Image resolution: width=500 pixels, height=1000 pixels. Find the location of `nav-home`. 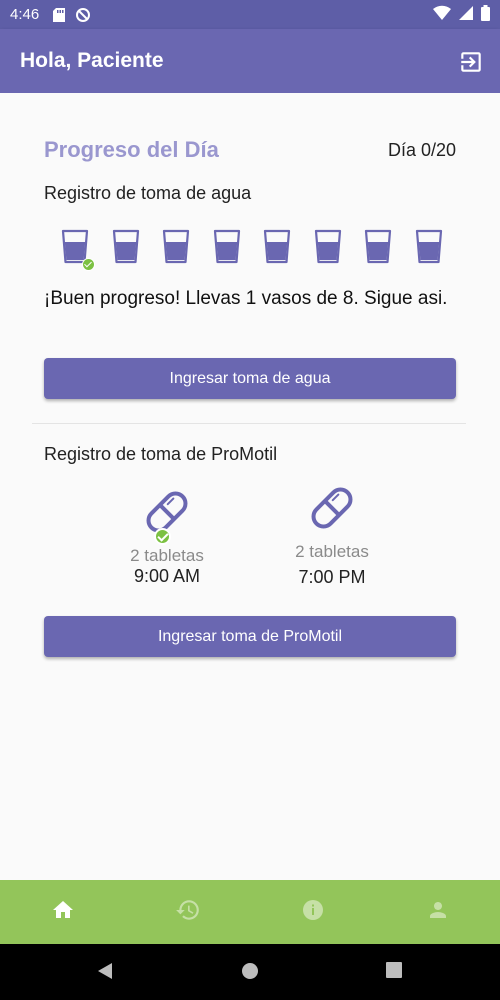

nav-home is located at coordinates (62, 912).